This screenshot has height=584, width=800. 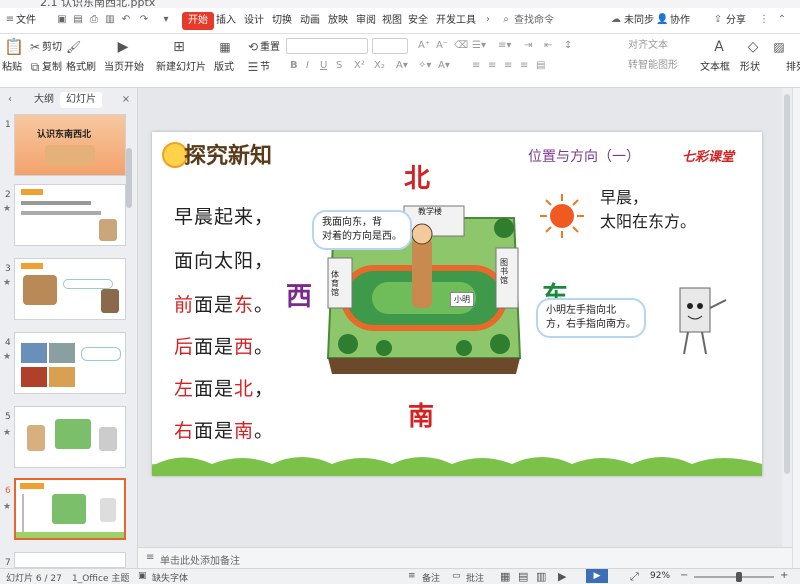 I want to click on tab-design: 设计, so click(x=254, y=21).